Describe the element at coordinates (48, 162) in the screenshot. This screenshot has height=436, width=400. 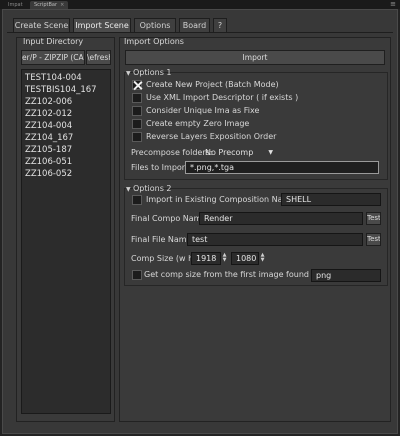
I see `list-item: ZZ106-051` at that location.